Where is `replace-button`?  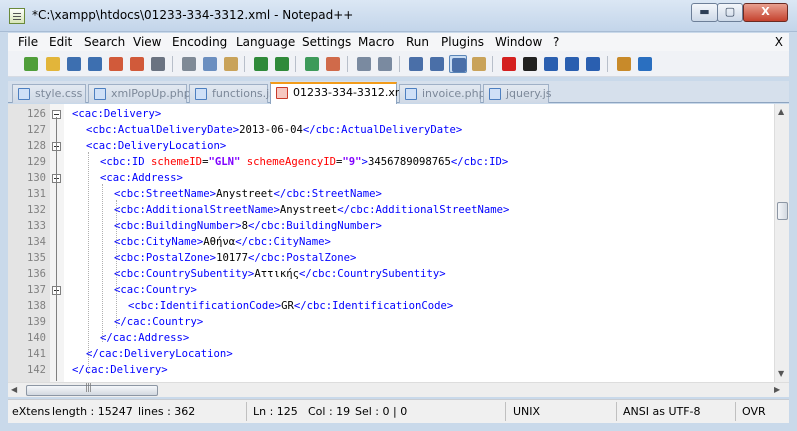 replace-button is located at coordinates (333, 64).